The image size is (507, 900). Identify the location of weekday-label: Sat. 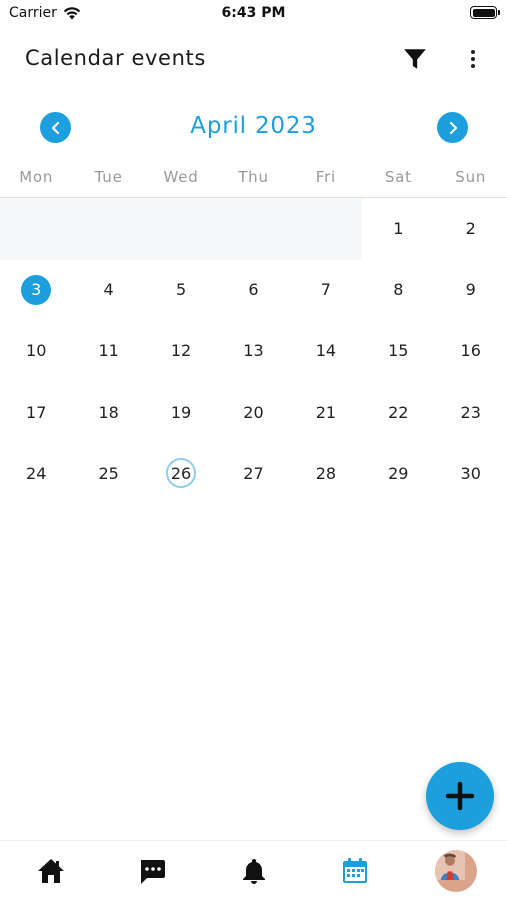
(398, 177).